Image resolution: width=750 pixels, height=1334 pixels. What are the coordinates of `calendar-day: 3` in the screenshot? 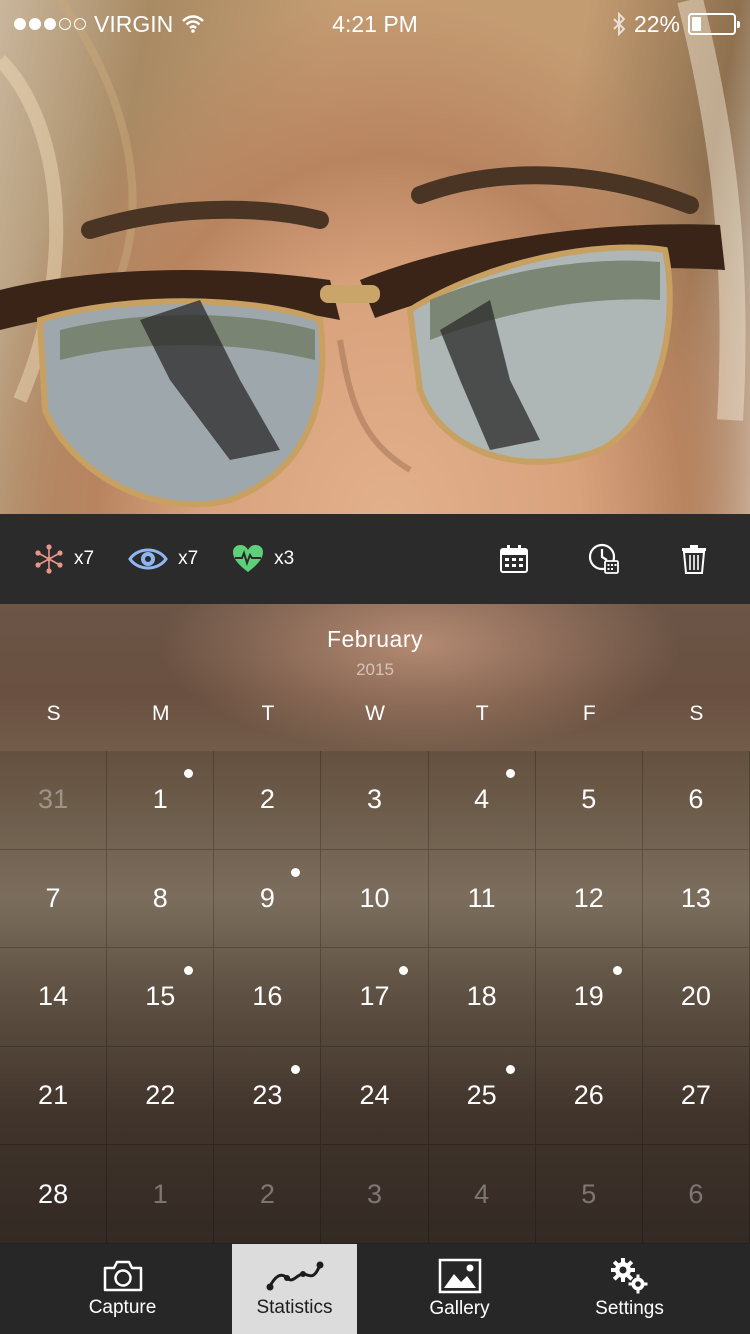 It's located at (375, 800).